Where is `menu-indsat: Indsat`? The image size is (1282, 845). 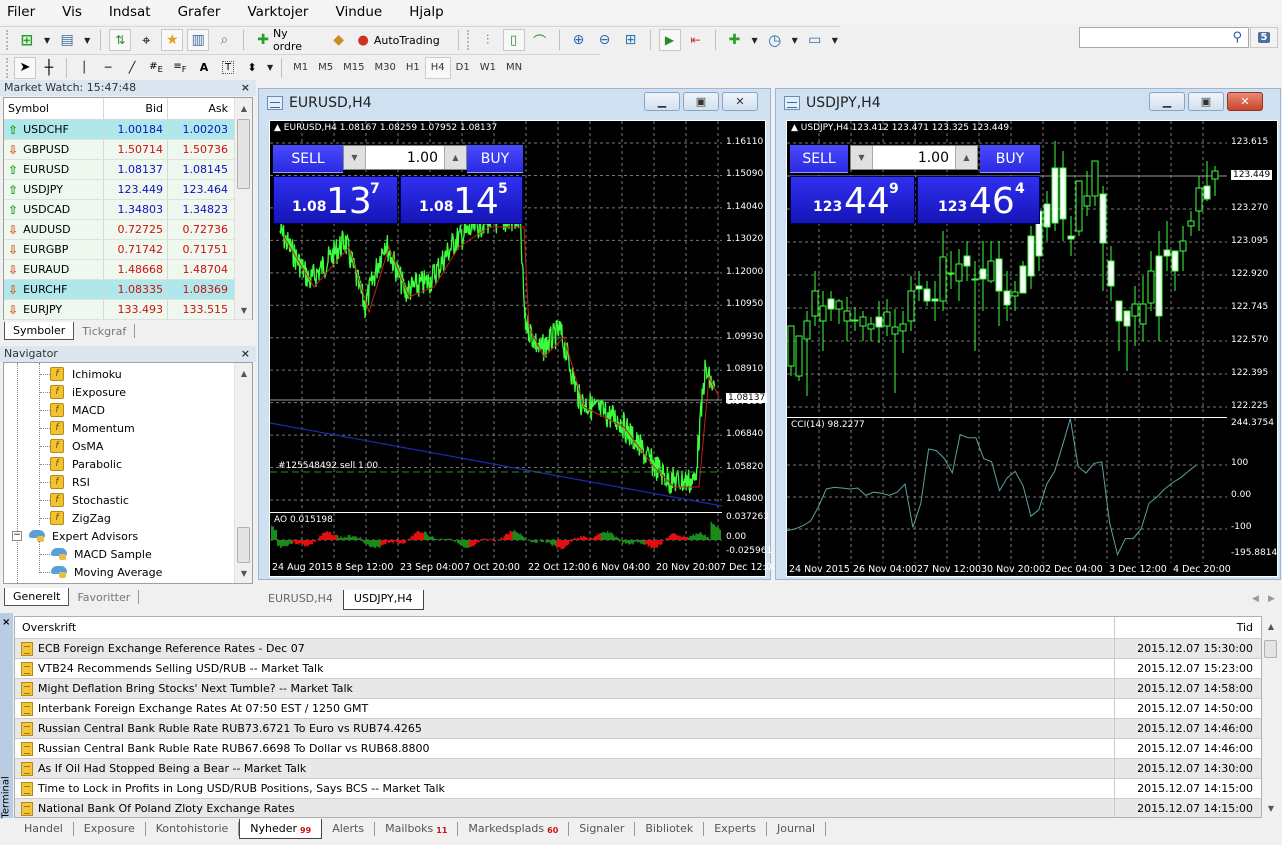 menu-indsat: Indsat is located at coordinates (130, 12).